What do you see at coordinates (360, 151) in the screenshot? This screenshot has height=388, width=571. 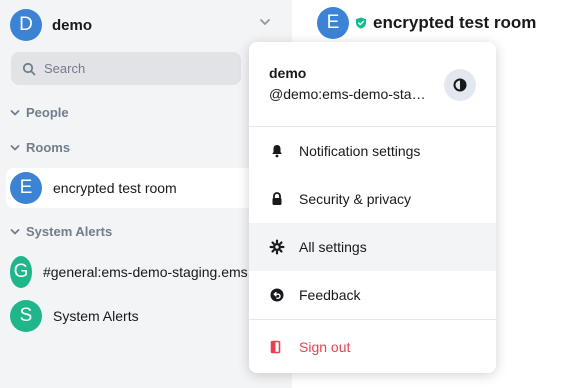 I see `menu-item-label: Notification settings` at bounding box center [360, 151].